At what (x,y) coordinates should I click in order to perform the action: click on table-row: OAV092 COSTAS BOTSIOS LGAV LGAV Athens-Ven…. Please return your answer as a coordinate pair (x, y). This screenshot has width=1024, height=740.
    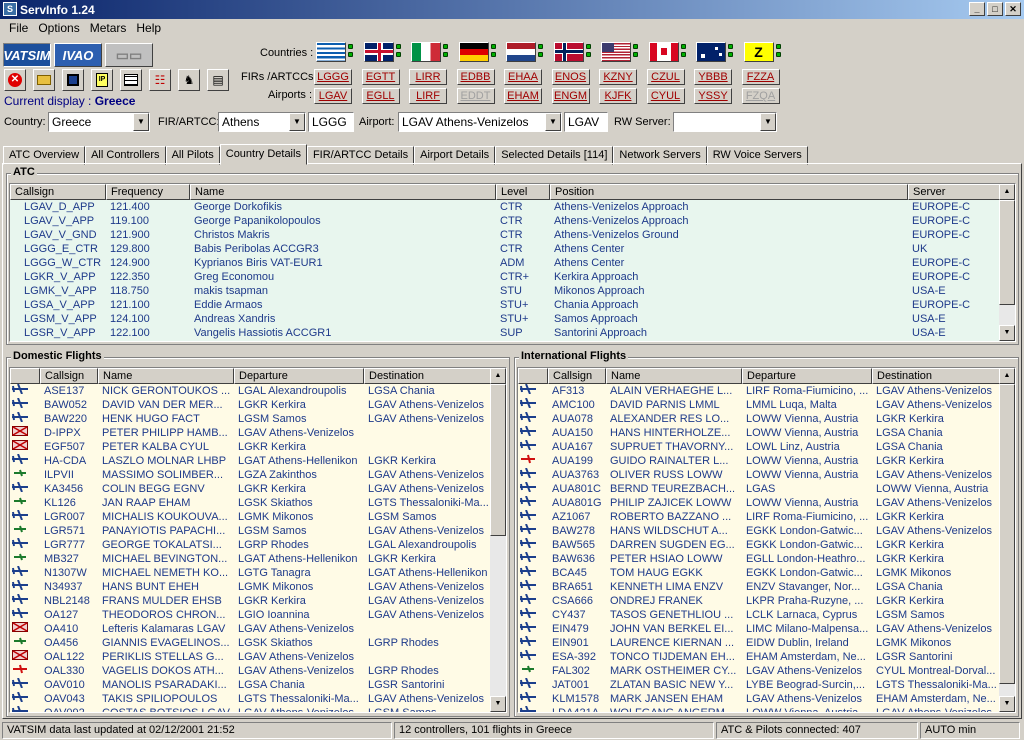
    Looking at the image, I should click on (258, 709).